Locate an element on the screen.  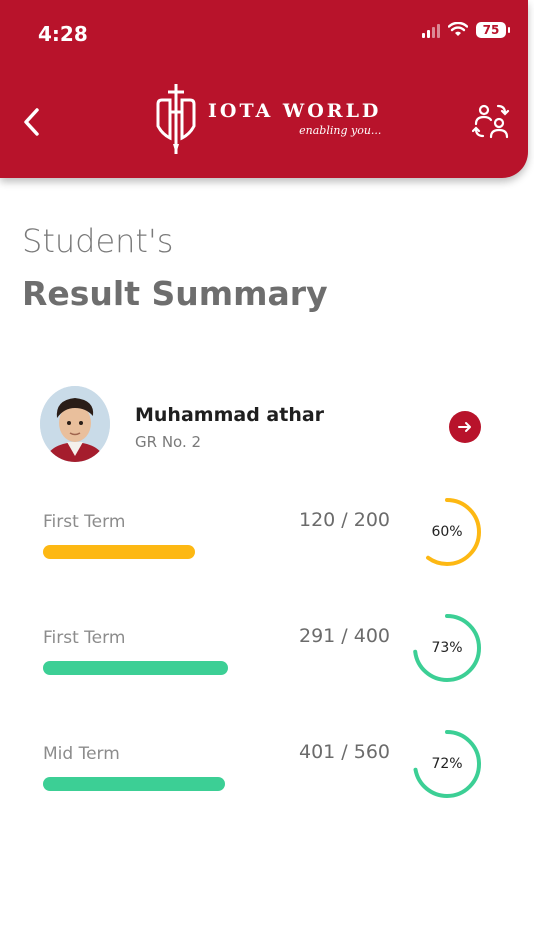
signal-icon is located at coordinates (431, 30).